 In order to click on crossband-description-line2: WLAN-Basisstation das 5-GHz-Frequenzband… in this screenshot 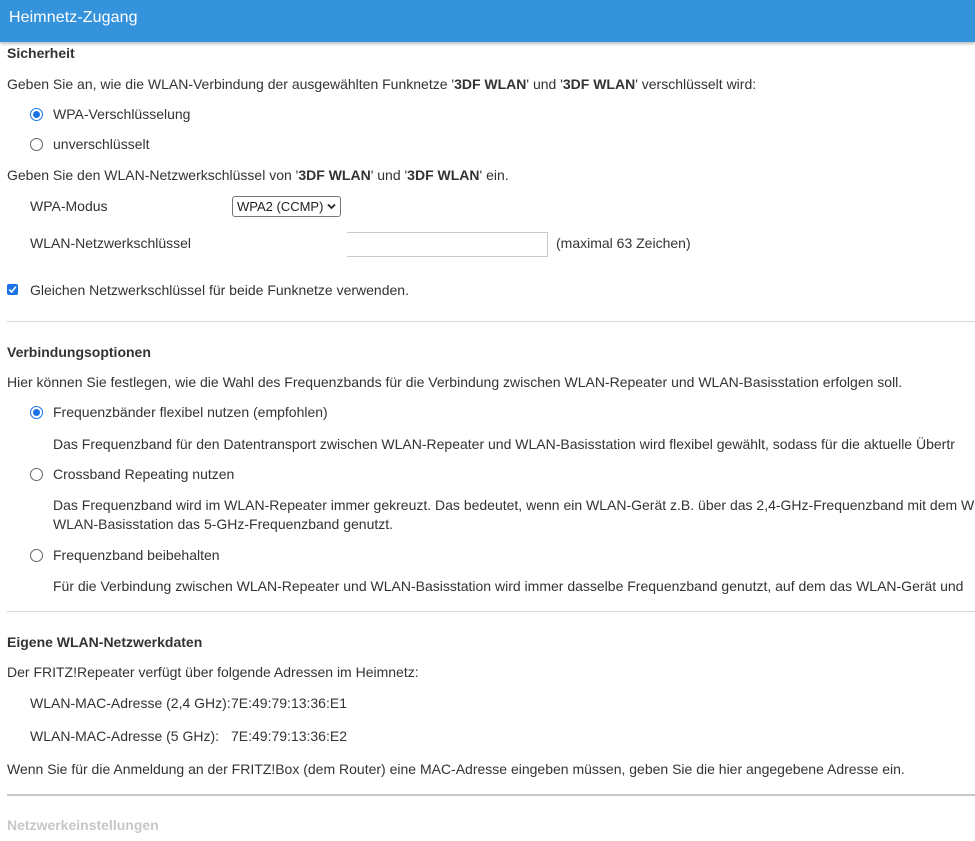, I will do `click(223, 524)`.